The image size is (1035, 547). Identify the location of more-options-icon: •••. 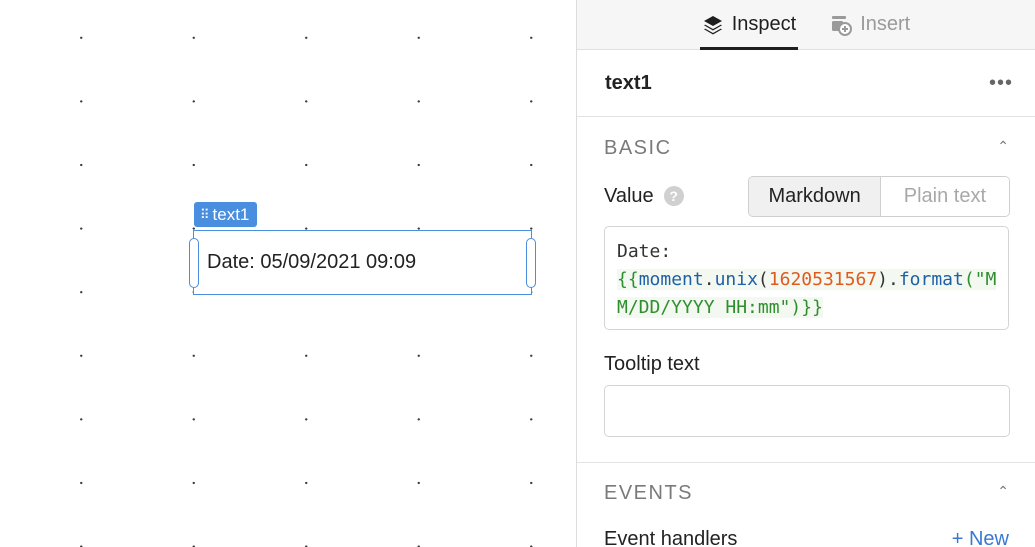
(1001, 83).